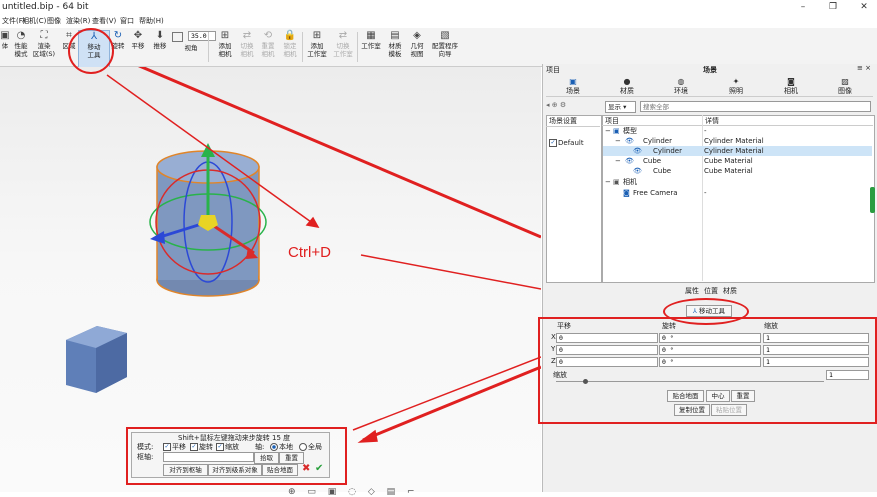  I want to click on minimize-button: –, so click(803, 7).